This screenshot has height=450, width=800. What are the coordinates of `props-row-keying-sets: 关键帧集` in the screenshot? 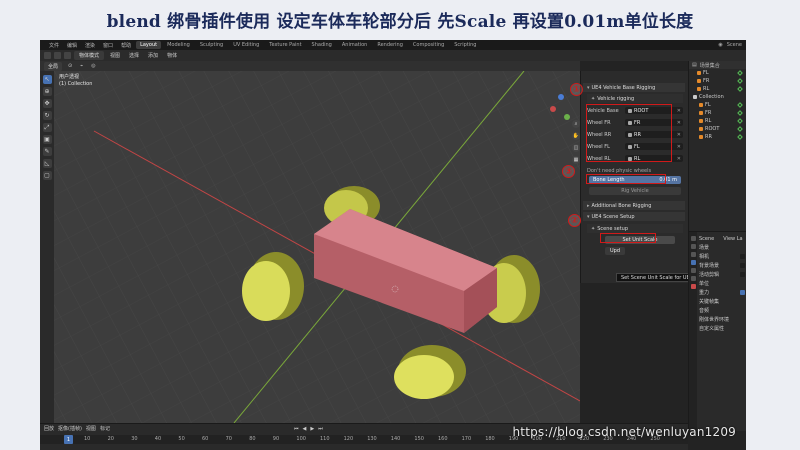 It's located at (722, 301).